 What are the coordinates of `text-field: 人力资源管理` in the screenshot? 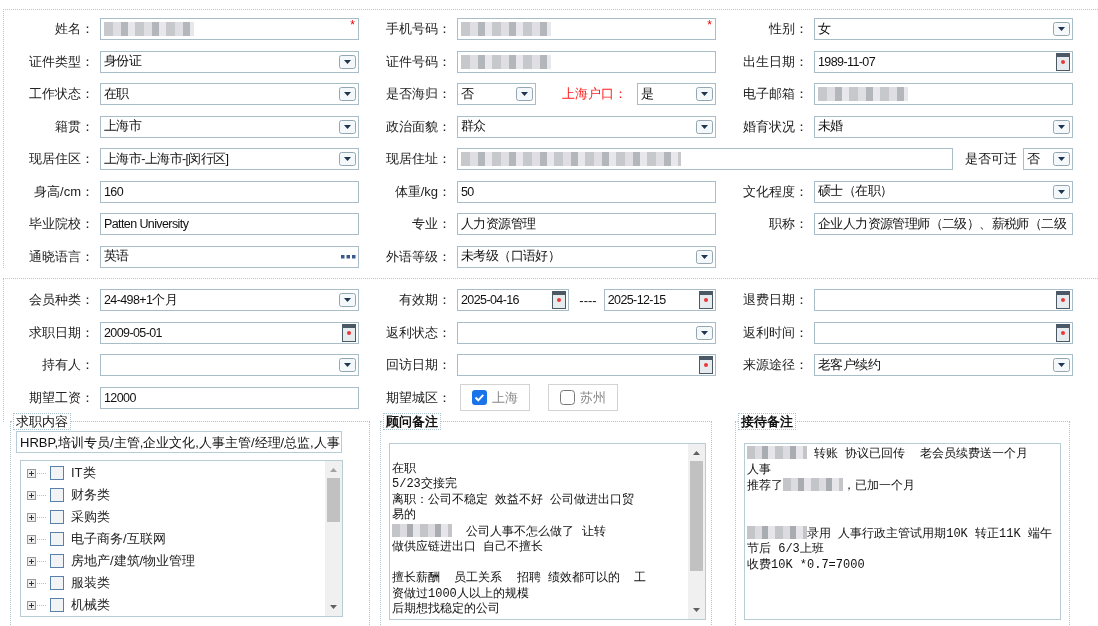 It's located at (586, 224).